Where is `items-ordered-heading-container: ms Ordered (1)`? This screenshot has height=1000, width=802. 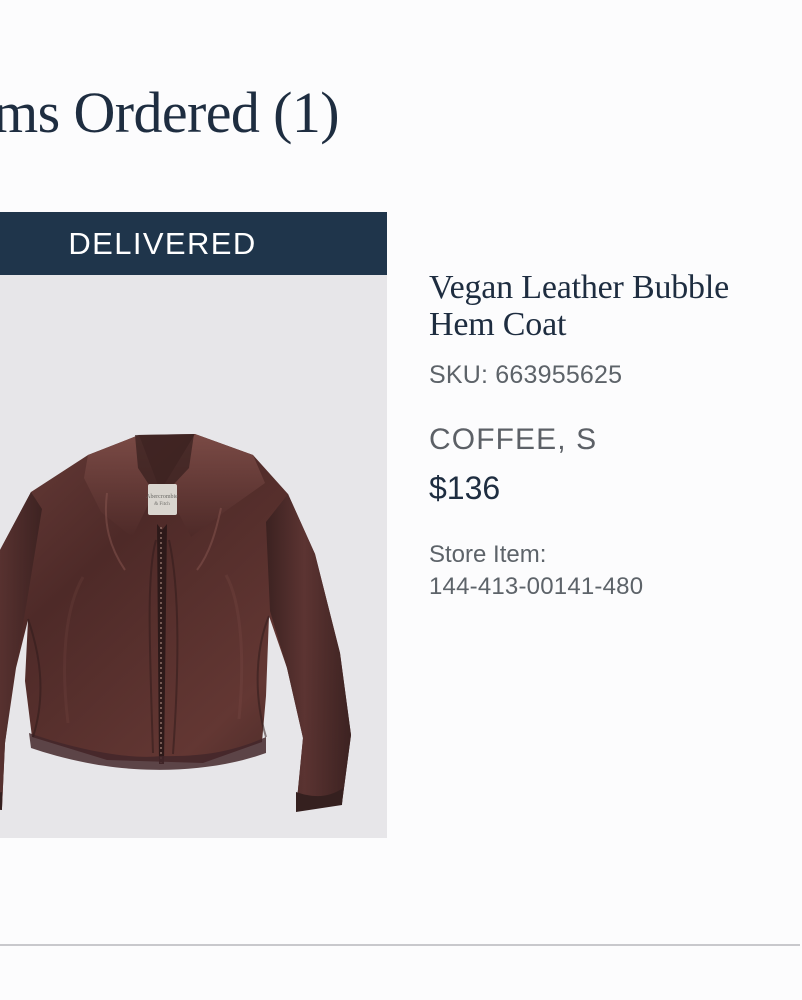 items-ordered-heading-container: ms Ordered (1) is located at coordinates (215, 118).